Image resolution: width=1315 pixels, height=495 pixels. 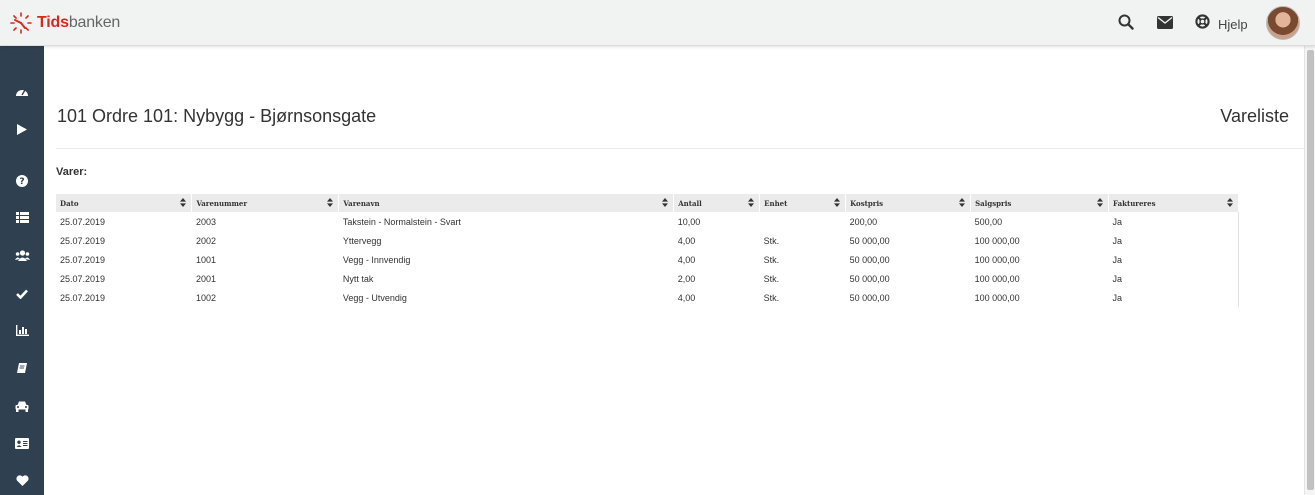 I want to click on column-header-label: Antall, so click(x=690, y=203).